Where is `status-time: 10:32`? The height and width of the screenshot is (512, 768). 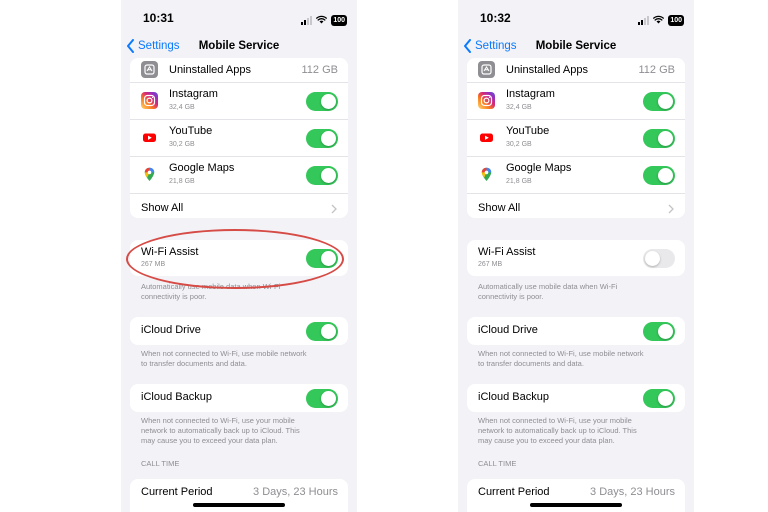 status-time: 10:32 is located at coordinates (495, 18).